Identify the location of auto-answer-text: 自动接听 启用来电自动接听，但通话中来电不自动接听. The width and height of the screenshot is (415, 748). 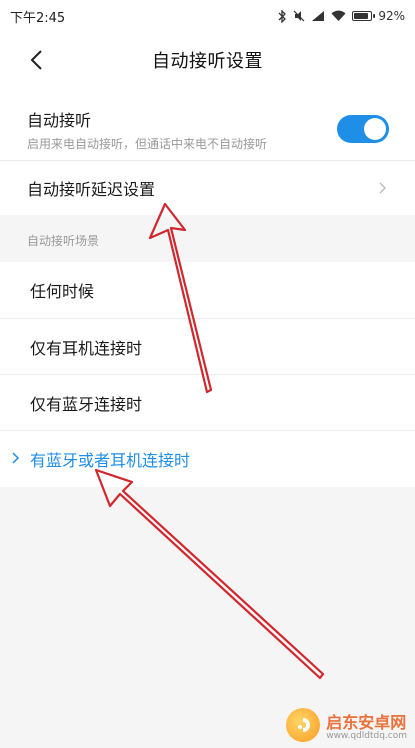
(182, 129).